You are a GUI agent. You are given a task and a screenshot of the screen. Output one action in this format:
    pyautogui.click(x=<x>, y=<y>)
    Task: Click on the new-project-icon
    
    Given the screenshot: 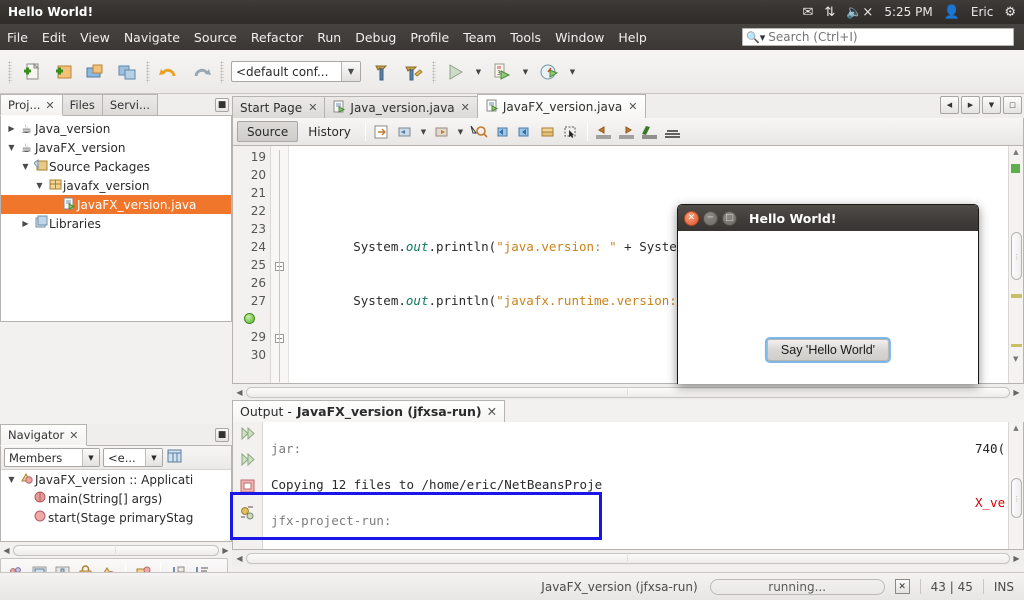 What is the action you would take?
    pyautogui.click(x=63, y=72)
    